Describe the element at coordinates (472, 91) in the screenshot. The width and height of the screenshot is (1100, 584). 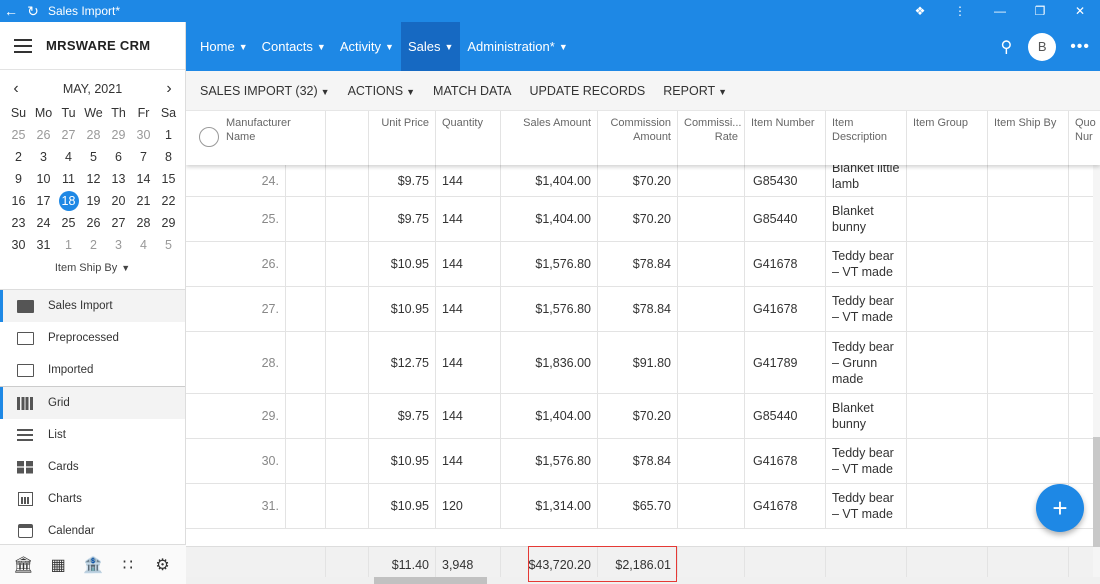
I see `match-data-button: MATCH DATA` at that location.